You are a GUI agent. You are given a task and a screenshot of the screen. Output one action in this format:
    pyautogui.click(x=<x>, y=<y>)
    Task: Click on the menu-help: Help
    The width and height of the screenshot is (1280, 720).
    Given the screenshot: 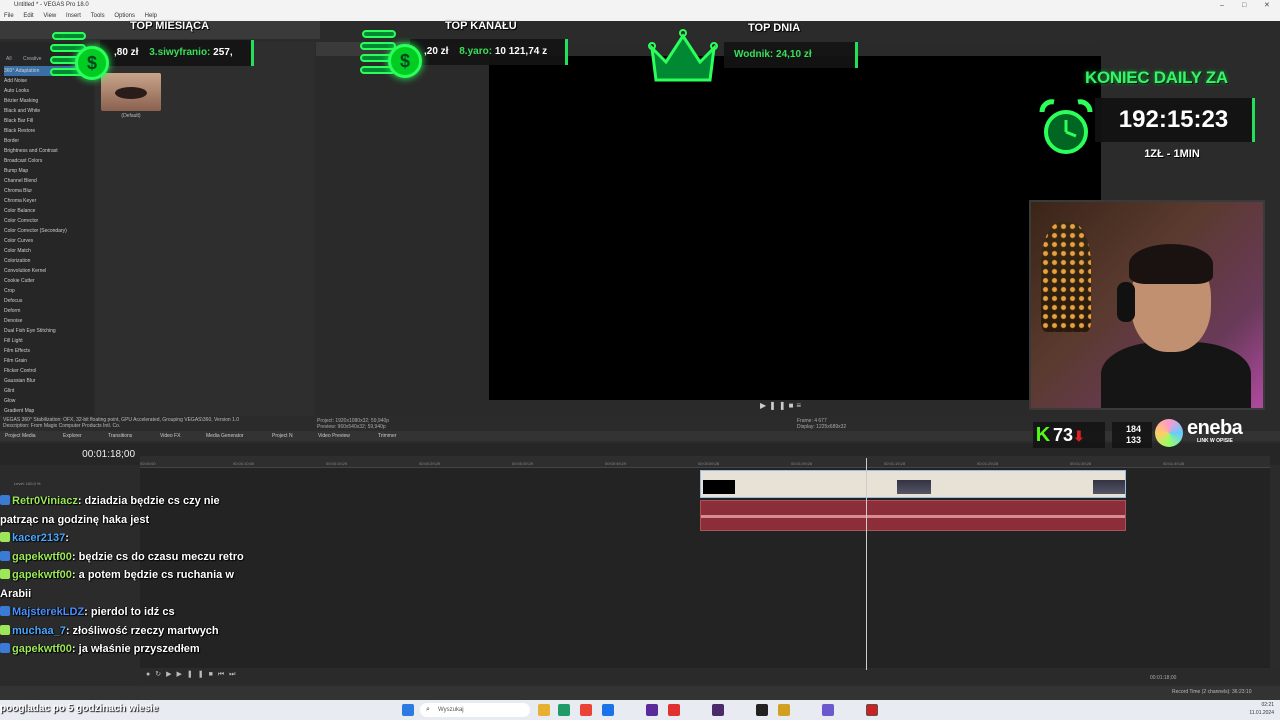 What is the action you would take?
    pyautogui.click(x=151, y=16)
    